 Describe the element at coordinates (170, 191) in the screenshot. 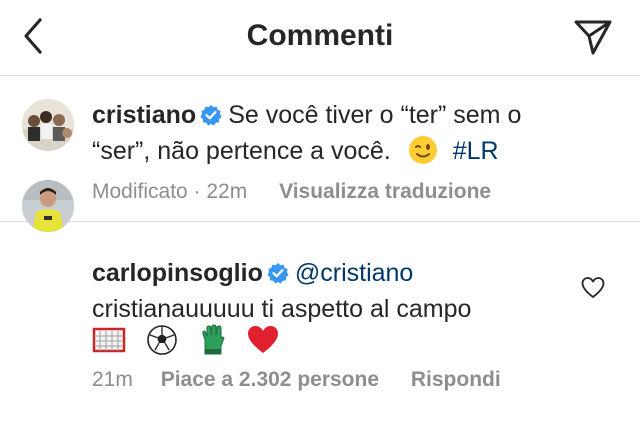

I see `edited-timestamp: Modificato · 22m` at that location.